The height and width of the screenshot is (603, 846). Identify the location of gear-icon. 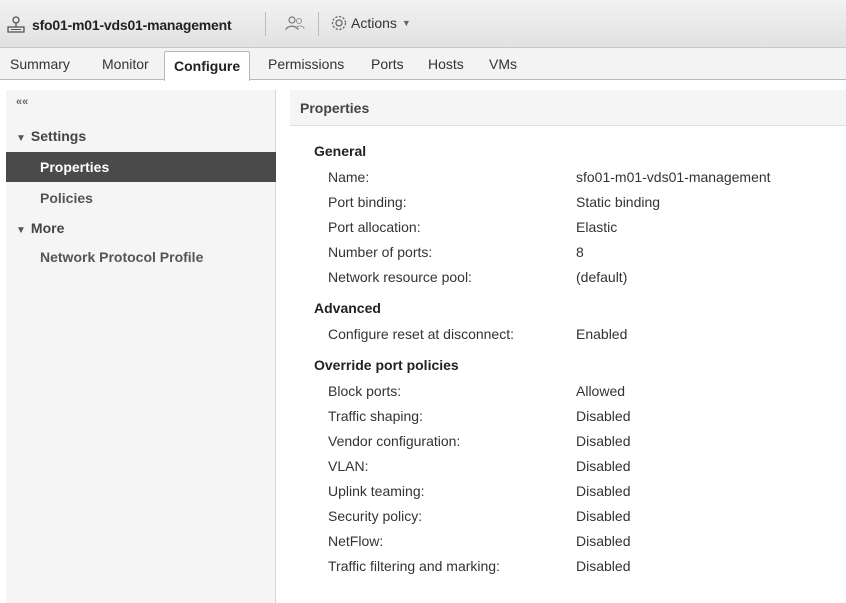
(339, 23).